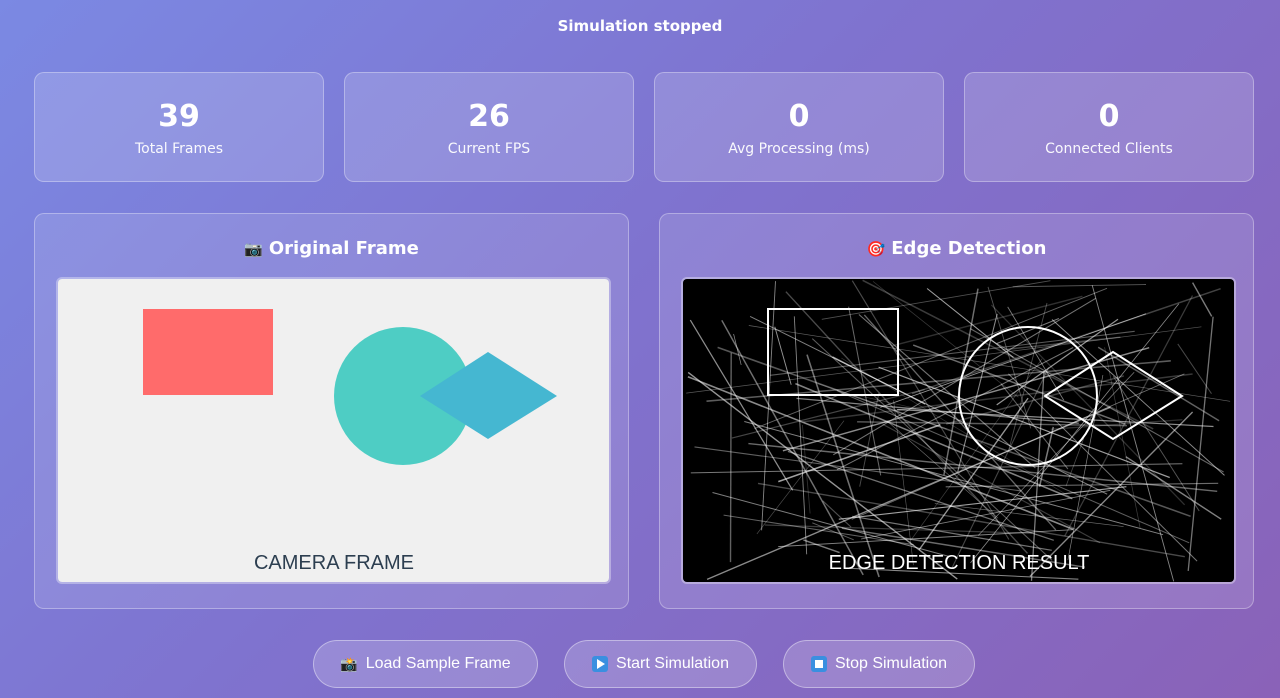 The height and width of the screenshot is (698, 1280). What do you see at coordinates (818, 664) in the screenshot?
I see `stop-icon` at bounding box center [818, 664].